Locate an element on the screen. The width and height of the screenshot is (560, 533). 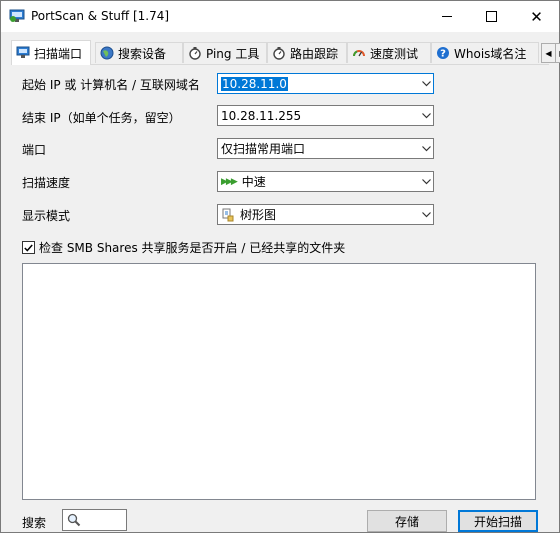
display-mode-value: 树形图 is located at coordinates (258, 215).